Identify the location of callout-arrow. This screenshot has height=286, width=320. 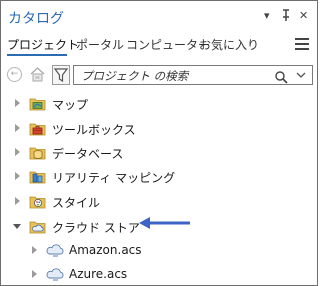
(164, 222).